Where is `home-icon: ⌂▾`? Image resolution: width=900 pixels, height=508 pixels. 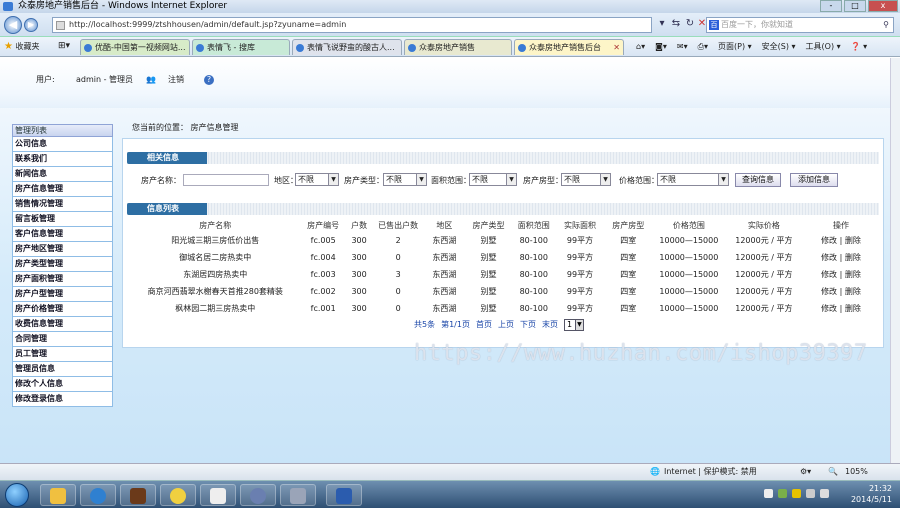 home-icon: ⌂▾ is located at coordinates (640, 47).